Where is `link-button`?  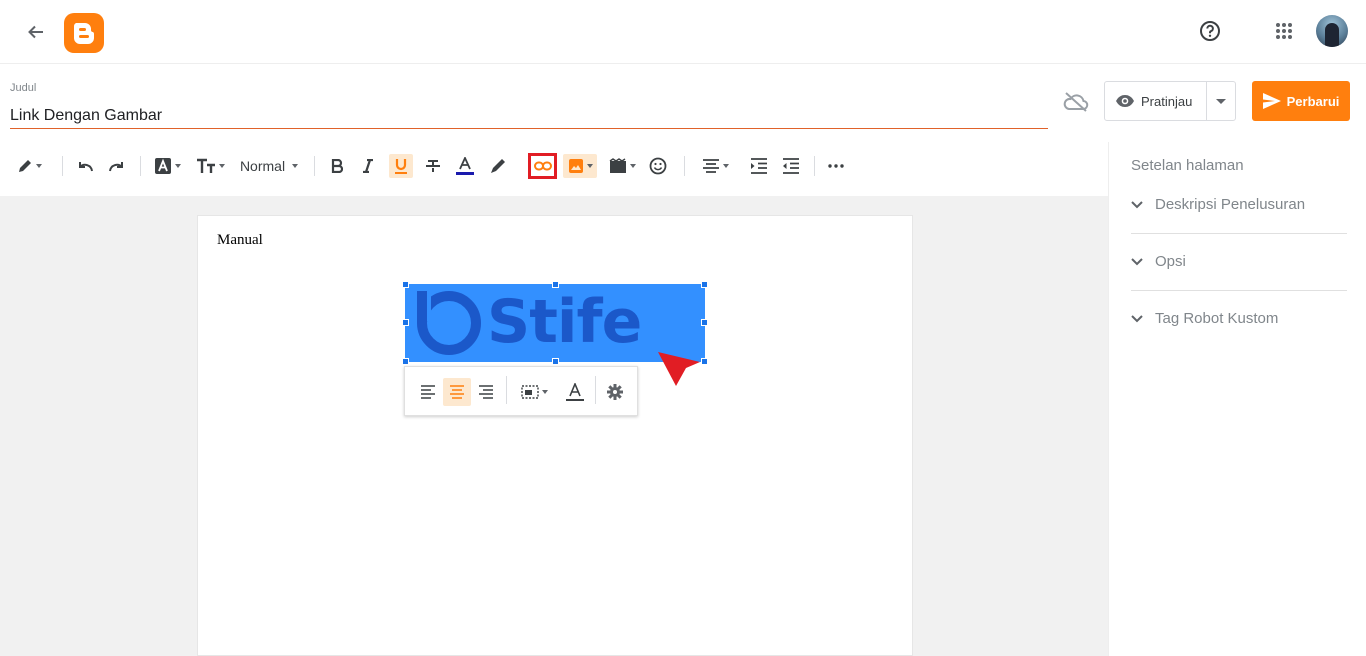 link-button is located at coordinates (542, 166).